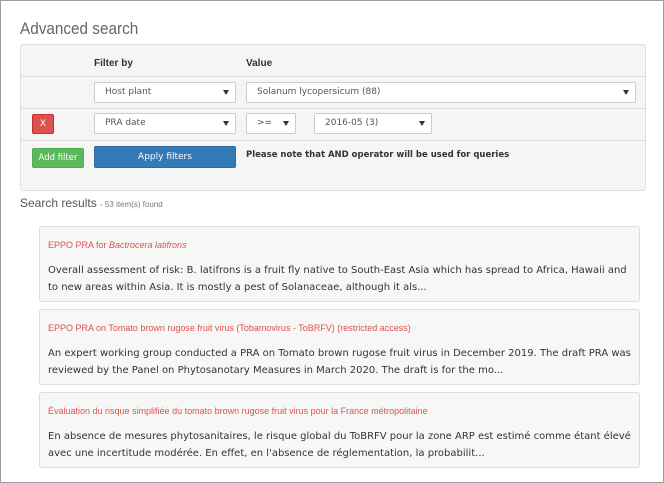 The height and width of the screenshot is (483, 664). Describe the element at coordinates (113, 63) in the screenshot. I see `filter-by-header: Filter by` at that location.